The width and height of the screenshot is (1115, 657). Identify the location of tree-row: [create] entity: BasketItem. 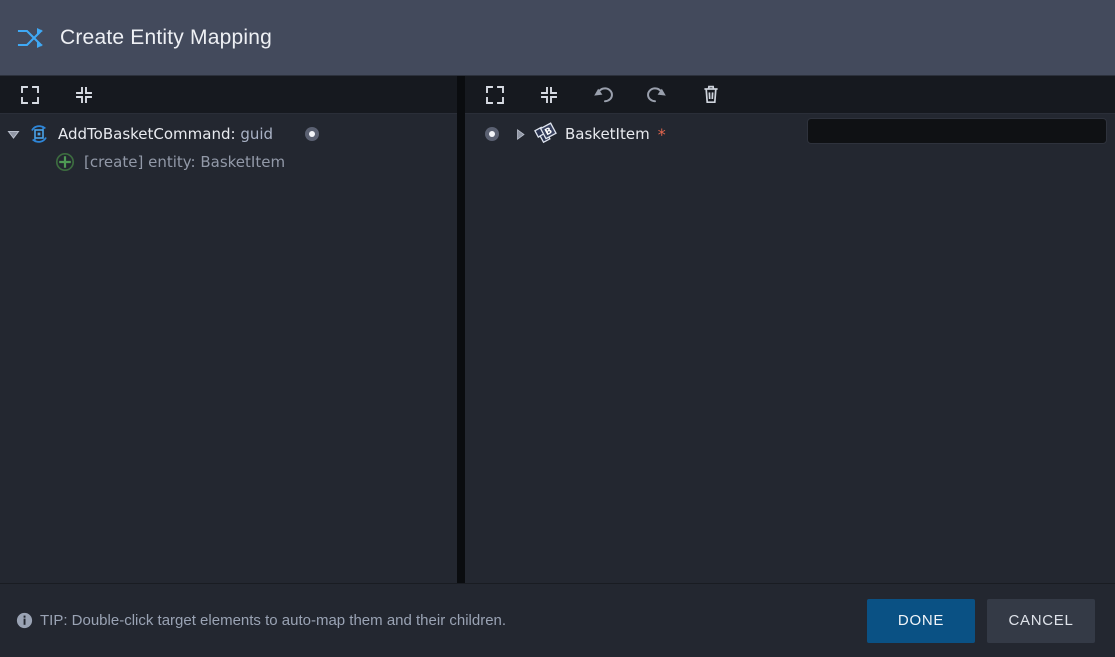
(228, 162).